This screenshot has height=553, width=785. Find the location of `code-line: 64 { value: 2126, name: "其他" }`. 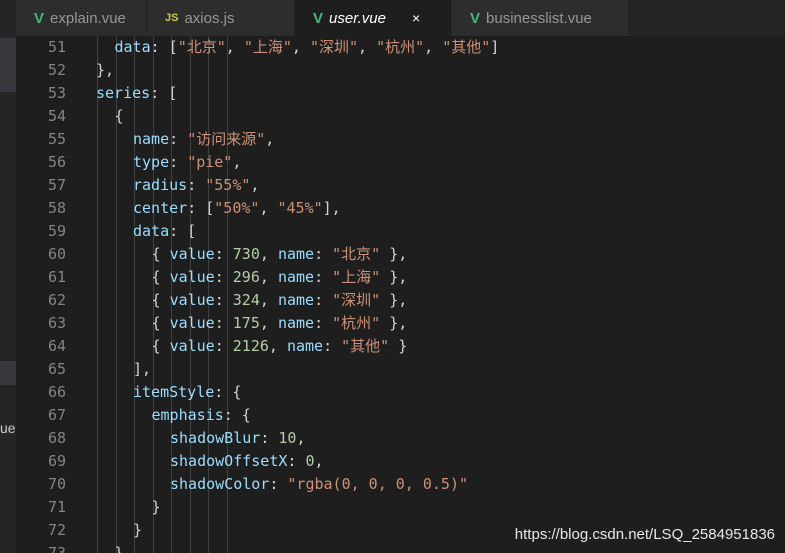

code-line: 64 { value: 2126, name: "其他" } is located at coordinates (400, 346).